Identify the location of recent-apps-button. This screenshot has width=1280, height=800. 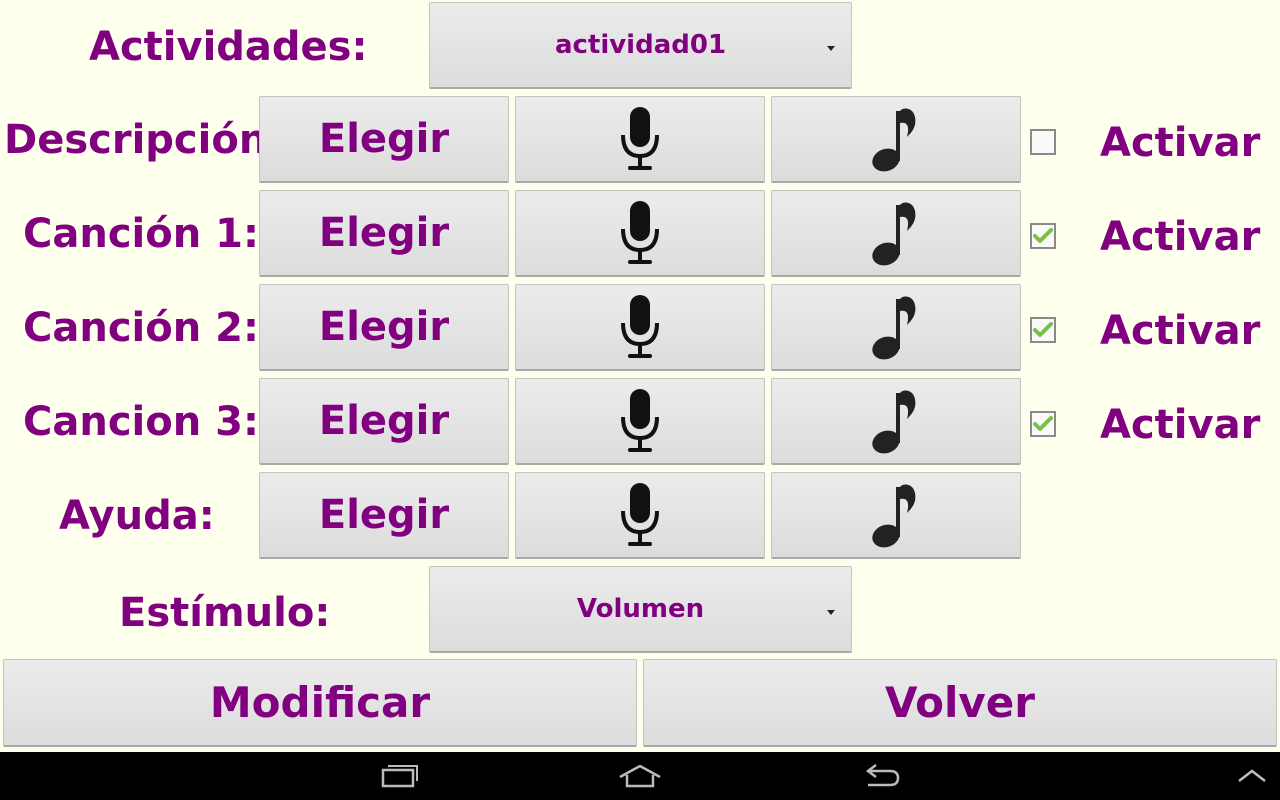
(400, 776).